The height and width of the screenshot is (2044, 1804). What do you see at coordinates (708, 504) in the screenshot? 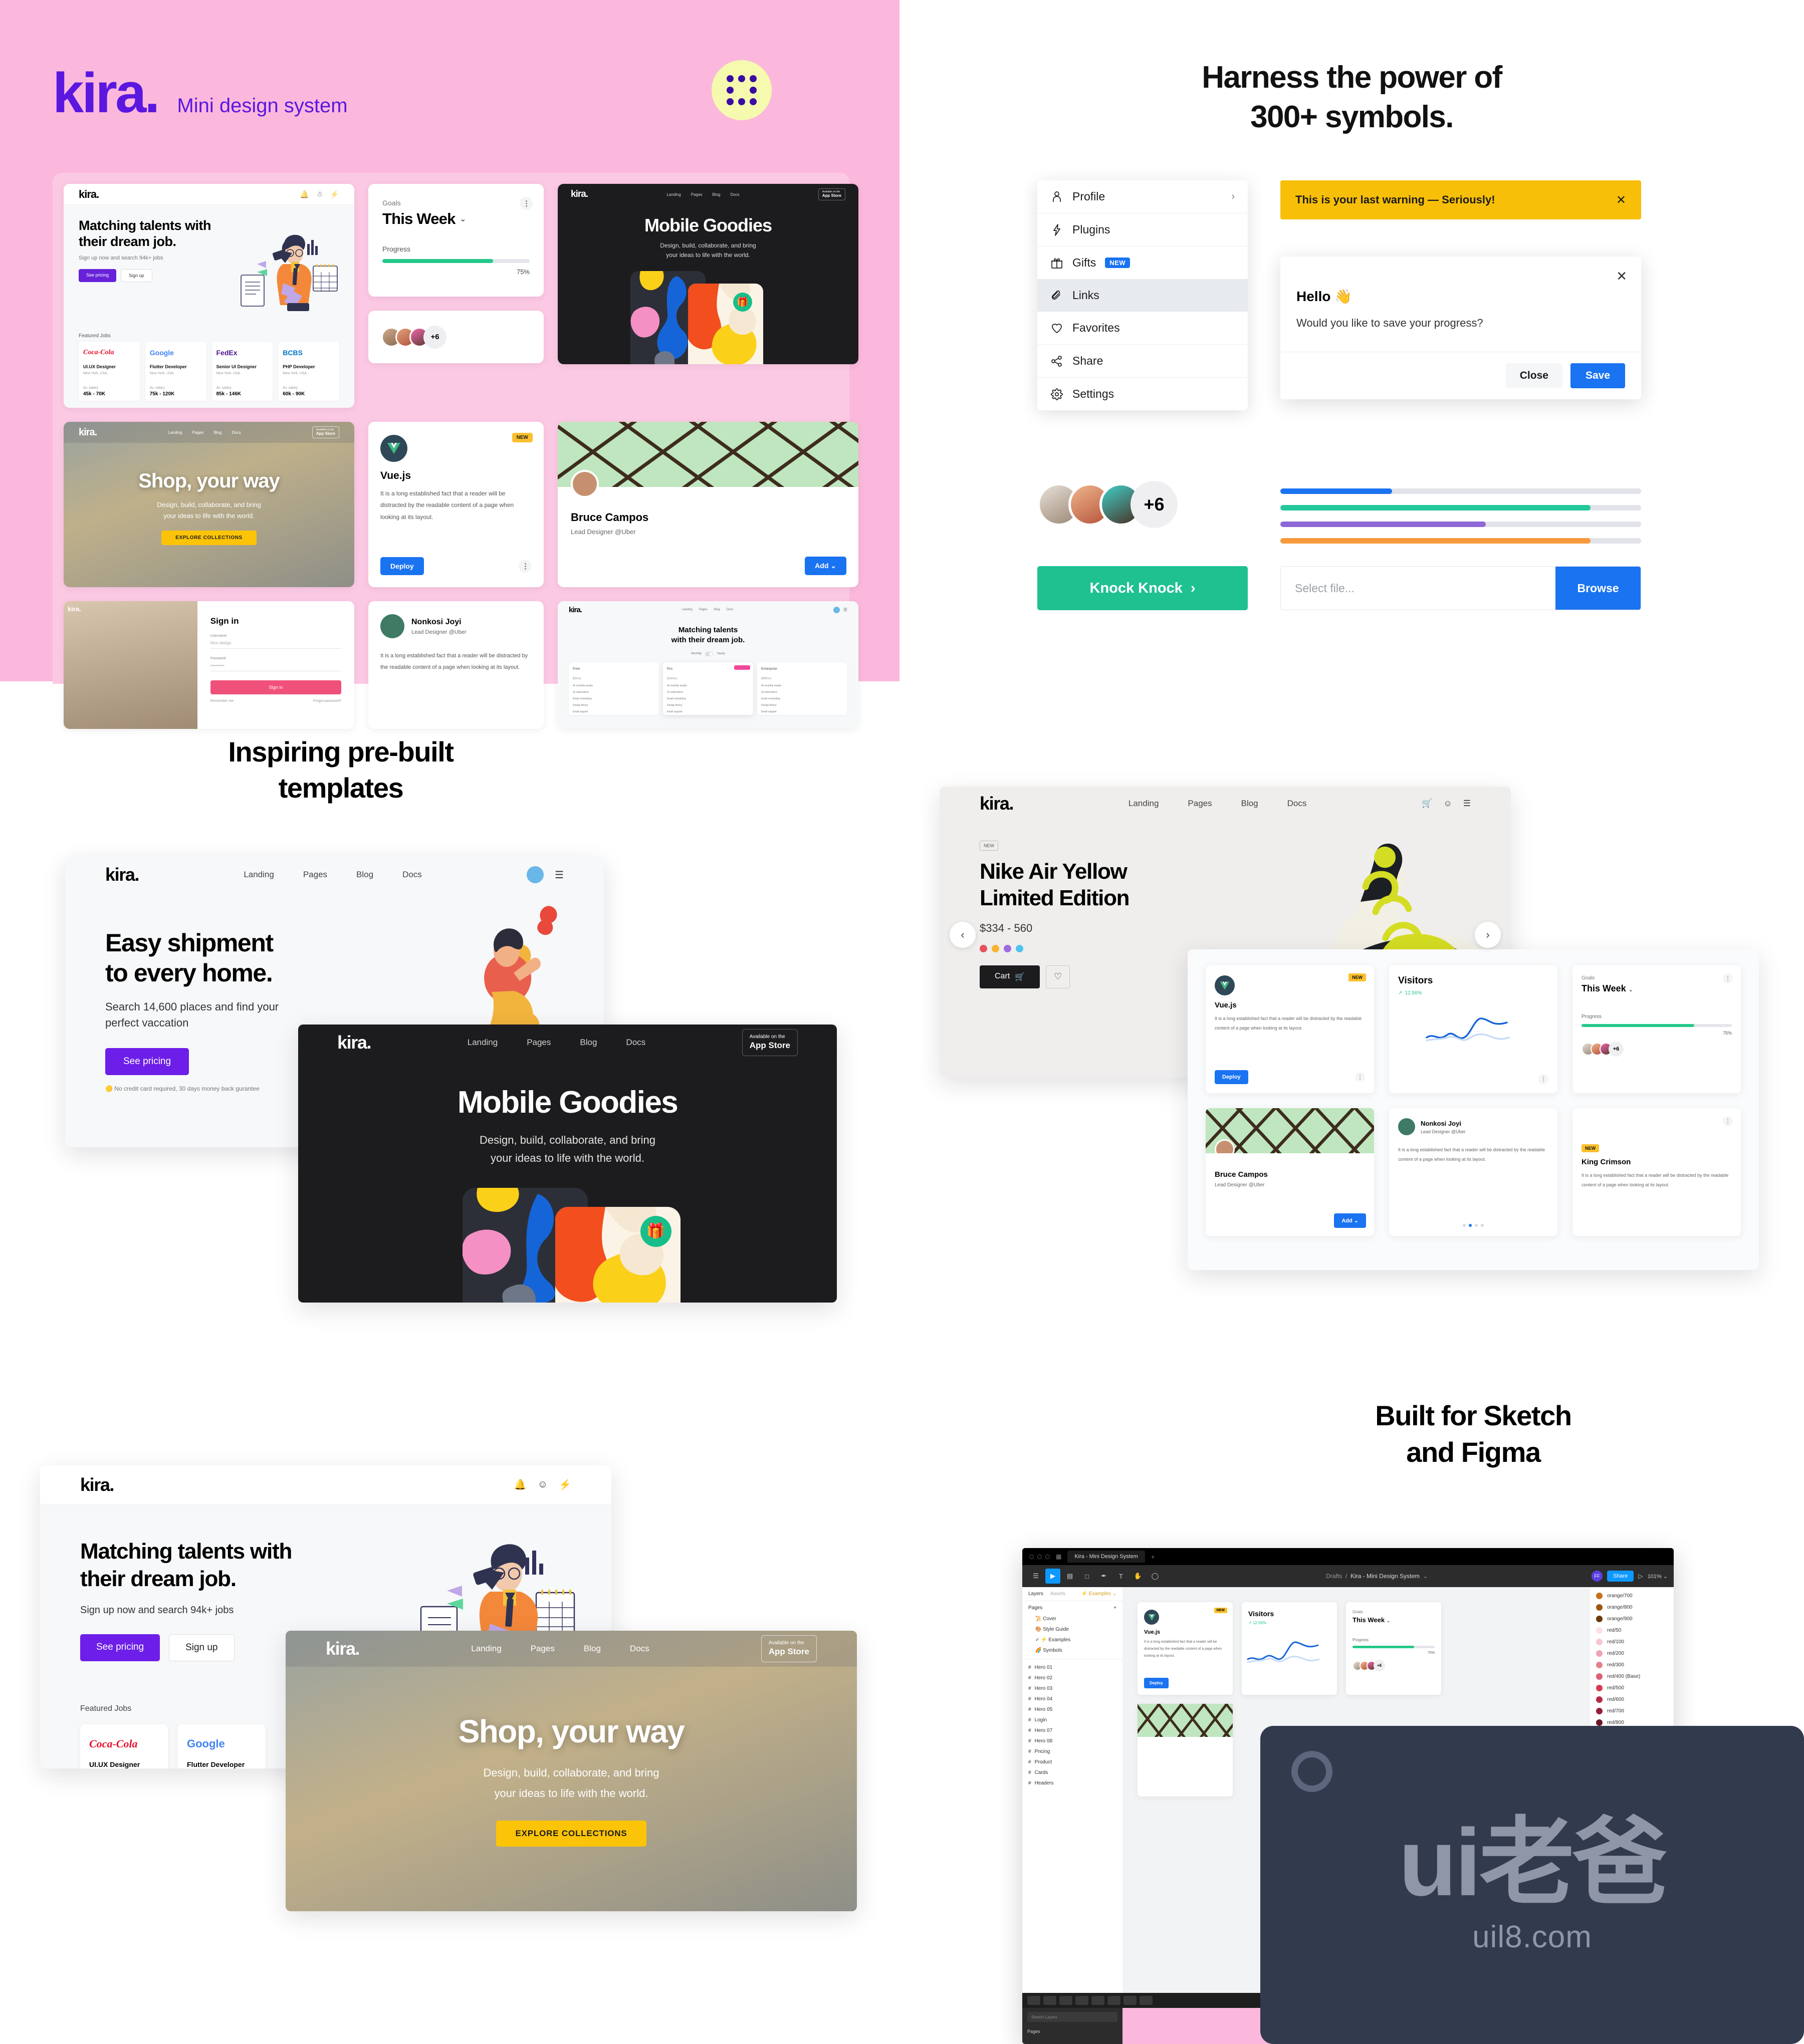
I see `card-bruce-campos: Bruce Campos Lead Designer @Uber Add ⌄` at bounding box center [708, 504].